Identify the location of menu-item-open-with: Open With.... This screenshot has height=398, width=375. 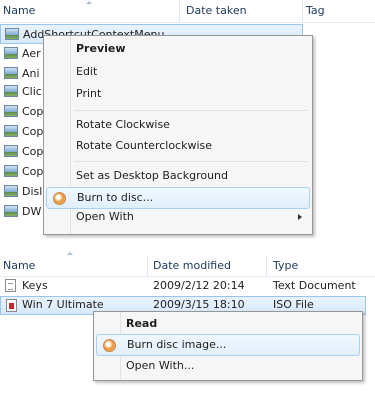
(228, 366).